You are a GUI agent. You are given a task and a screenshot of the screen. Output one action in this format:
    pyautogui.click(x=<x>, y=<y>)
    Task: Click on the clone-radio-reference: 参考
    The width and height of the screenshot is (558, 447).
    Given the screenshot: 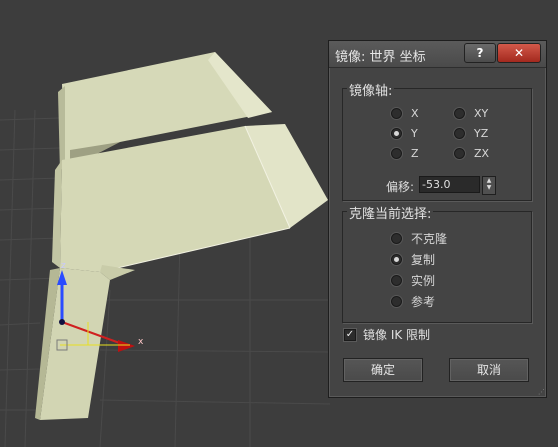 What is the action you would take?
    pyautogui.click(x=413, y=301)
    